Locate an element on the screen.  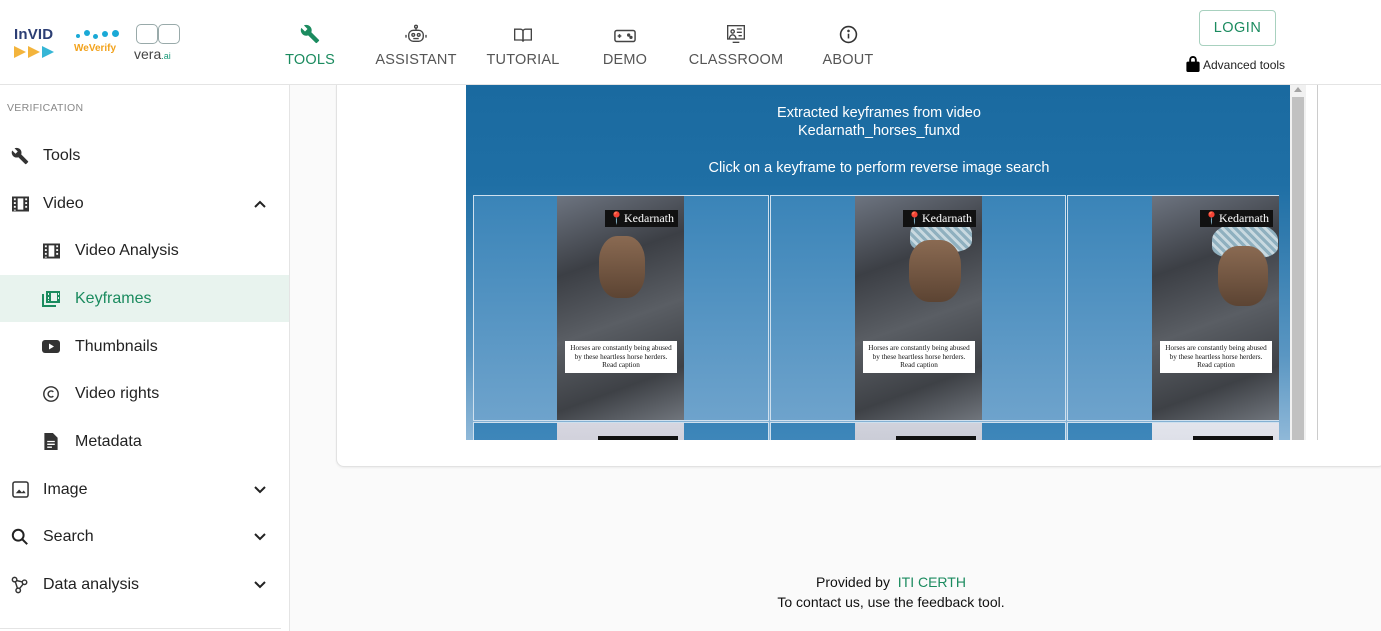
sidebar-item-label: Keyframes is located at coordinates (113, 298).